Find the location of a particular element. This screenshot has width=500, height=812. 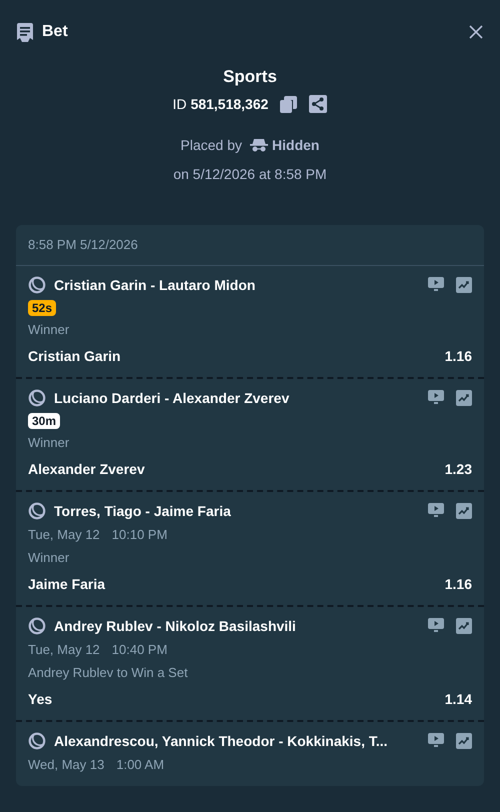

receipt-icon is located at coordinates (25, 32).